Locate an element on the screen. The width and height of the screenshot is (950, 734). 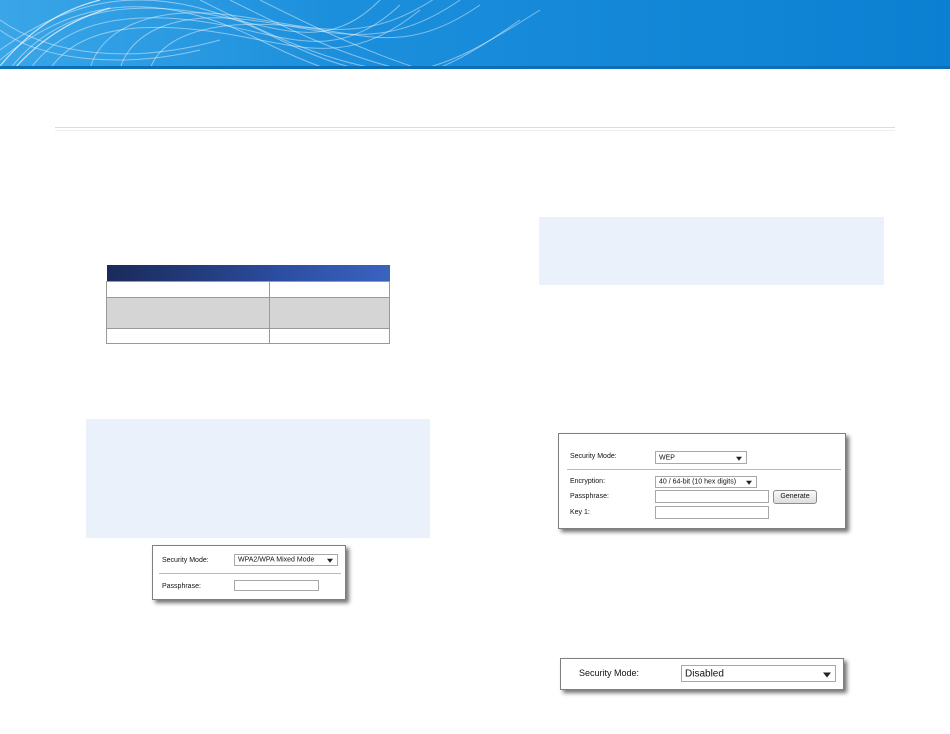
security-table is located at coordinates (248, 304).